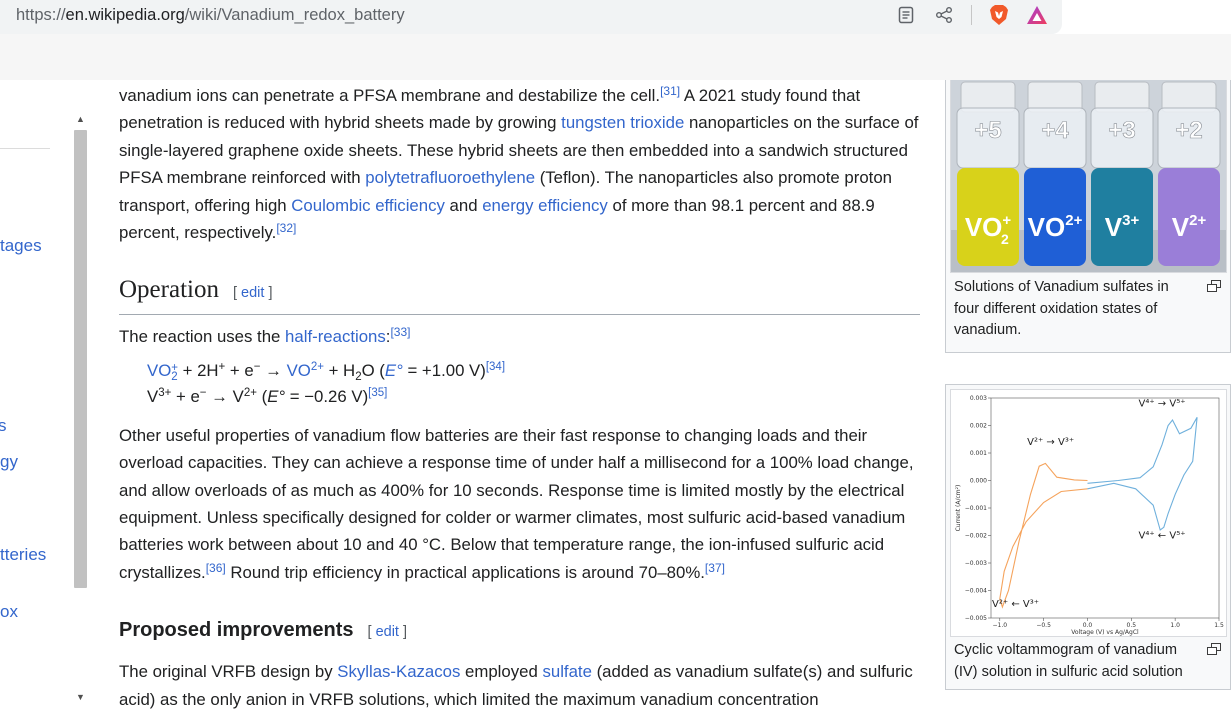  Describe the element at coordinates (958, 508) in the screenshot. I see `y-axis-label: Current (A/cm²)` at that location.